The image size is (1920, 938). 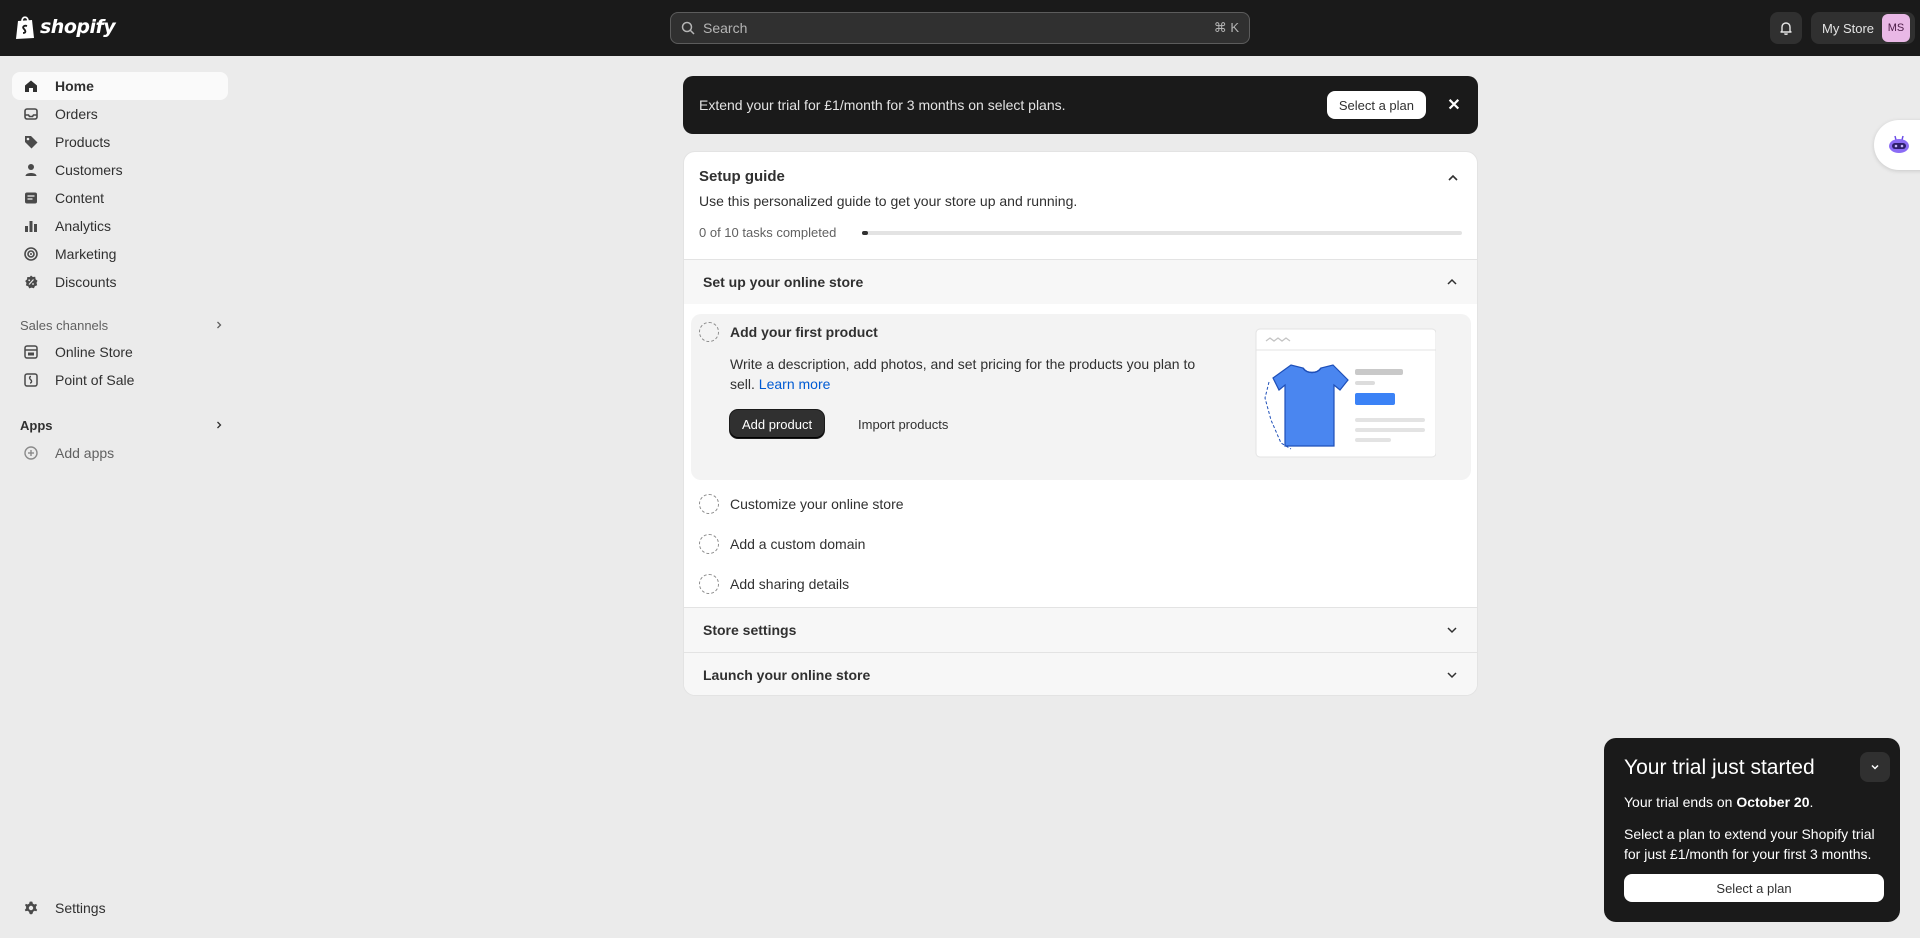 I want to click on task-sharing-details: Add sharing details, so click(x=789, y=584).